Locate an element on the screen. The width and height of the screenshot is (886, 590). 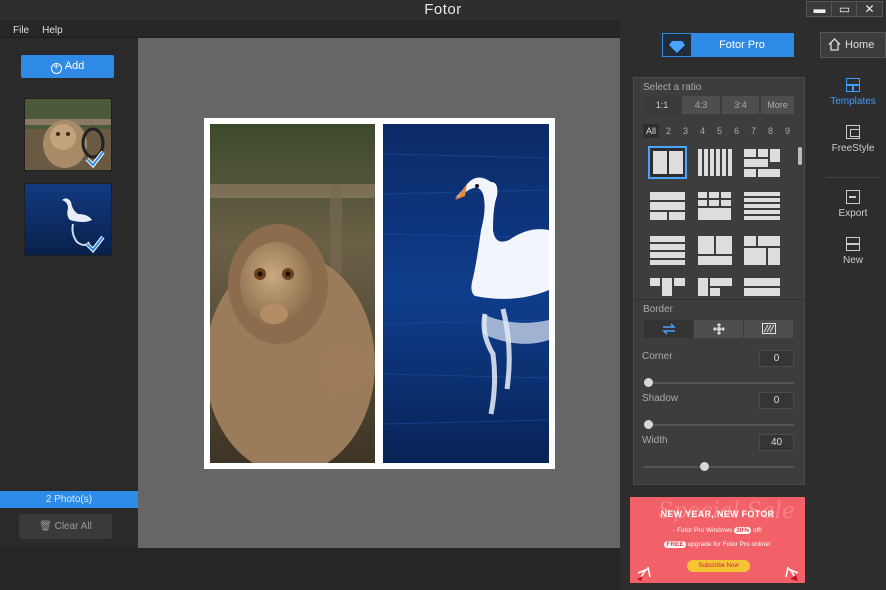
photo-panel: + Add 2 Photo(s) 🗑 Clear All is located at coordinates (69, 293).